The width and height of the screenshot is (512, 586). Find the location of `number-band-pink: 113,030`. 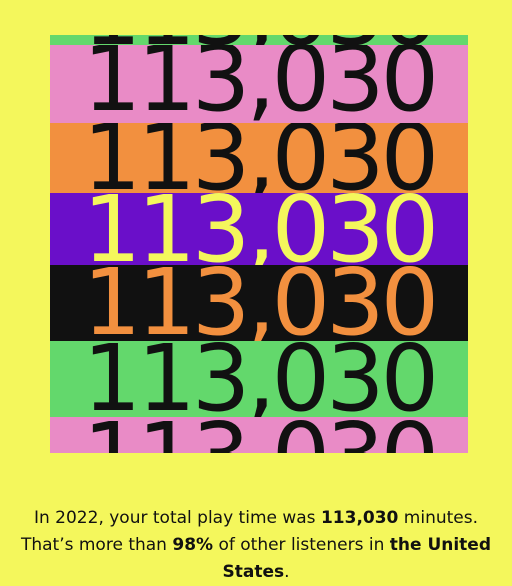

number-band-pink: 113,030 is located at coordinates (259, 84).